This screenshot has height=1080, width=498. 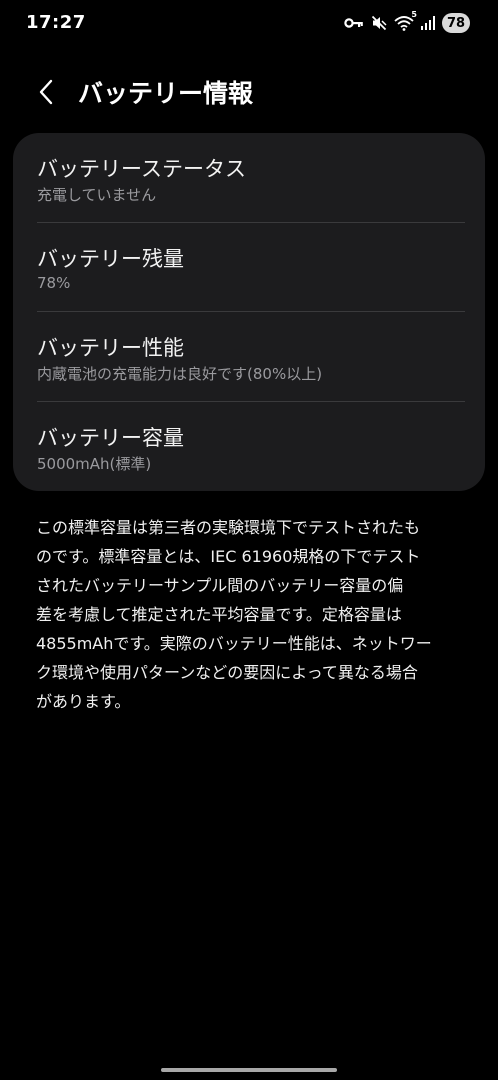 What do you see at coordinates (180, 374) in the screenshot?
I see `battery-performance-value: 内蔵電池の充電能力は良好です(80%以上)` at bounding box center [180, 374].